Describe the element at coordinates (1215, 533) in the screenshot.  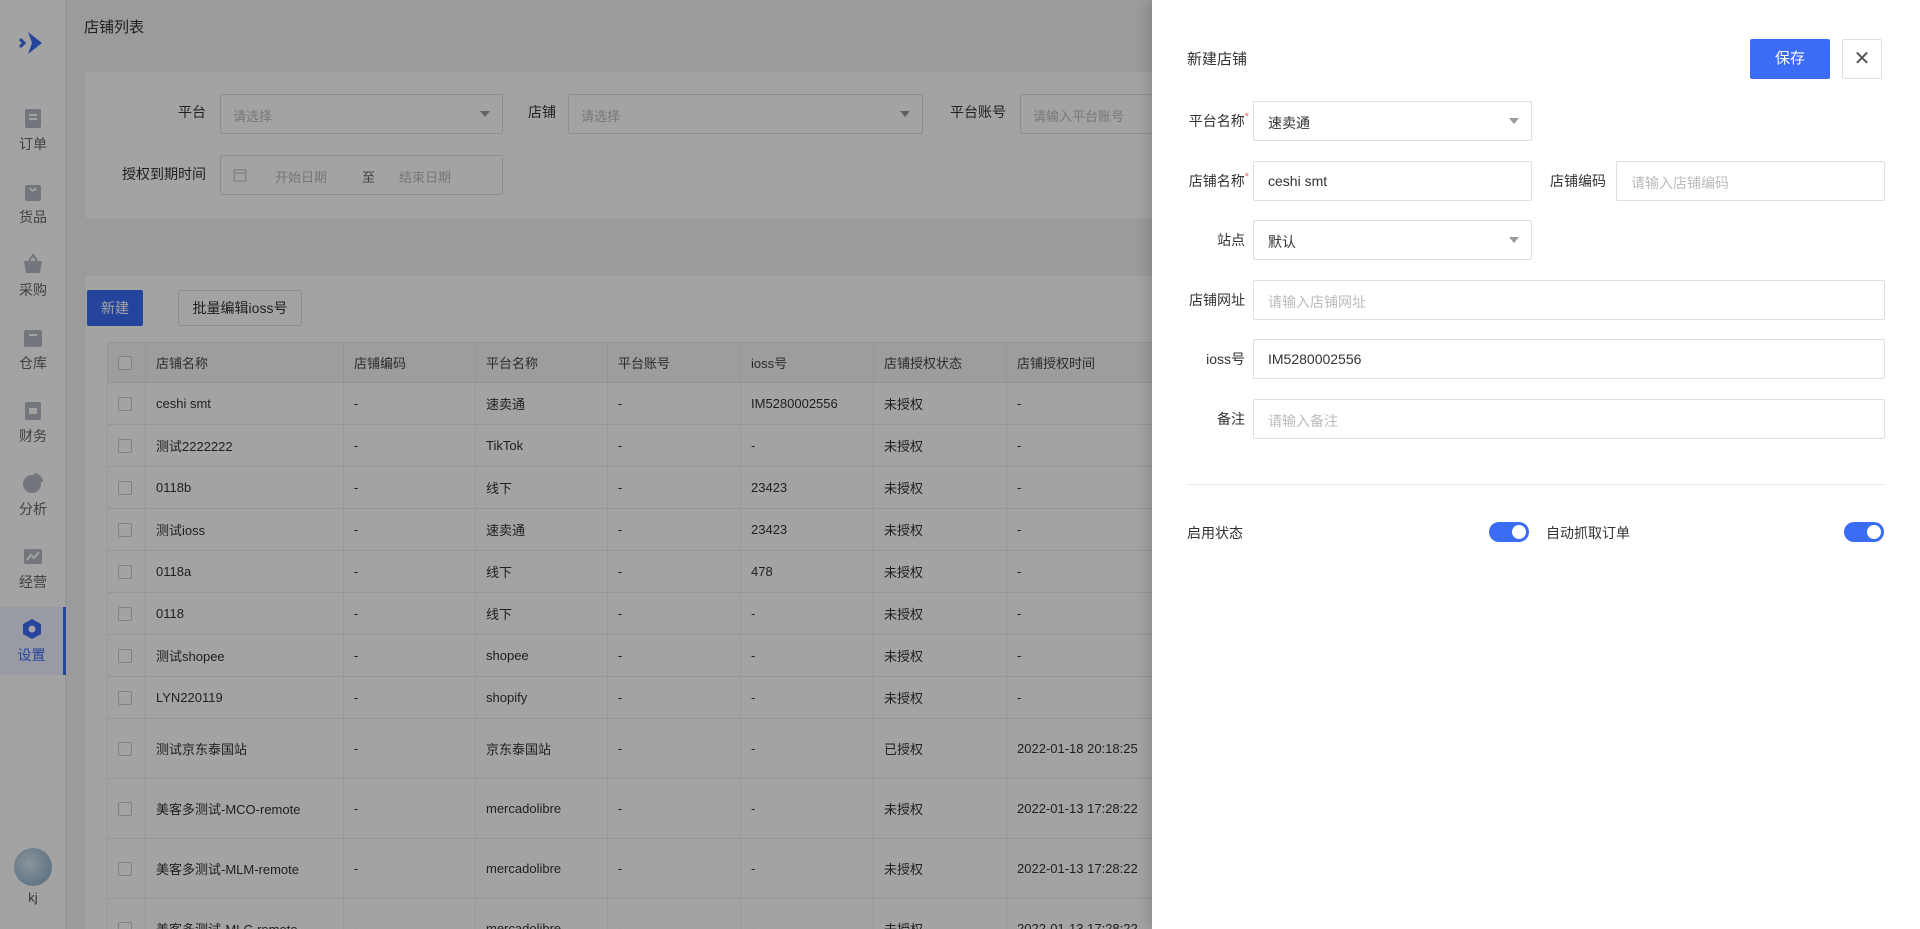
I see `enable-status-label: 启用状态` at that location.